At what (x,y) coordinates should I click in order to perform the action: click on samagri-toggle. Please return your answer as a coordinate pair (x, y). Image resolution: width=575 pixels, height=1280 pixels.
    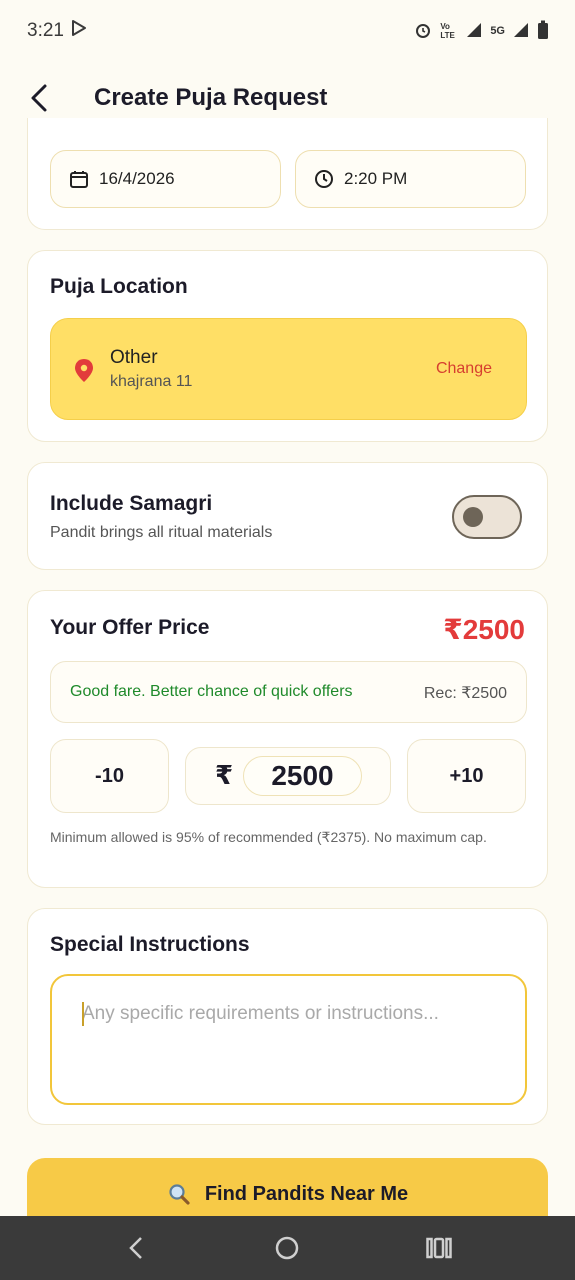
    Looking at the image, I should click on (487, 517).